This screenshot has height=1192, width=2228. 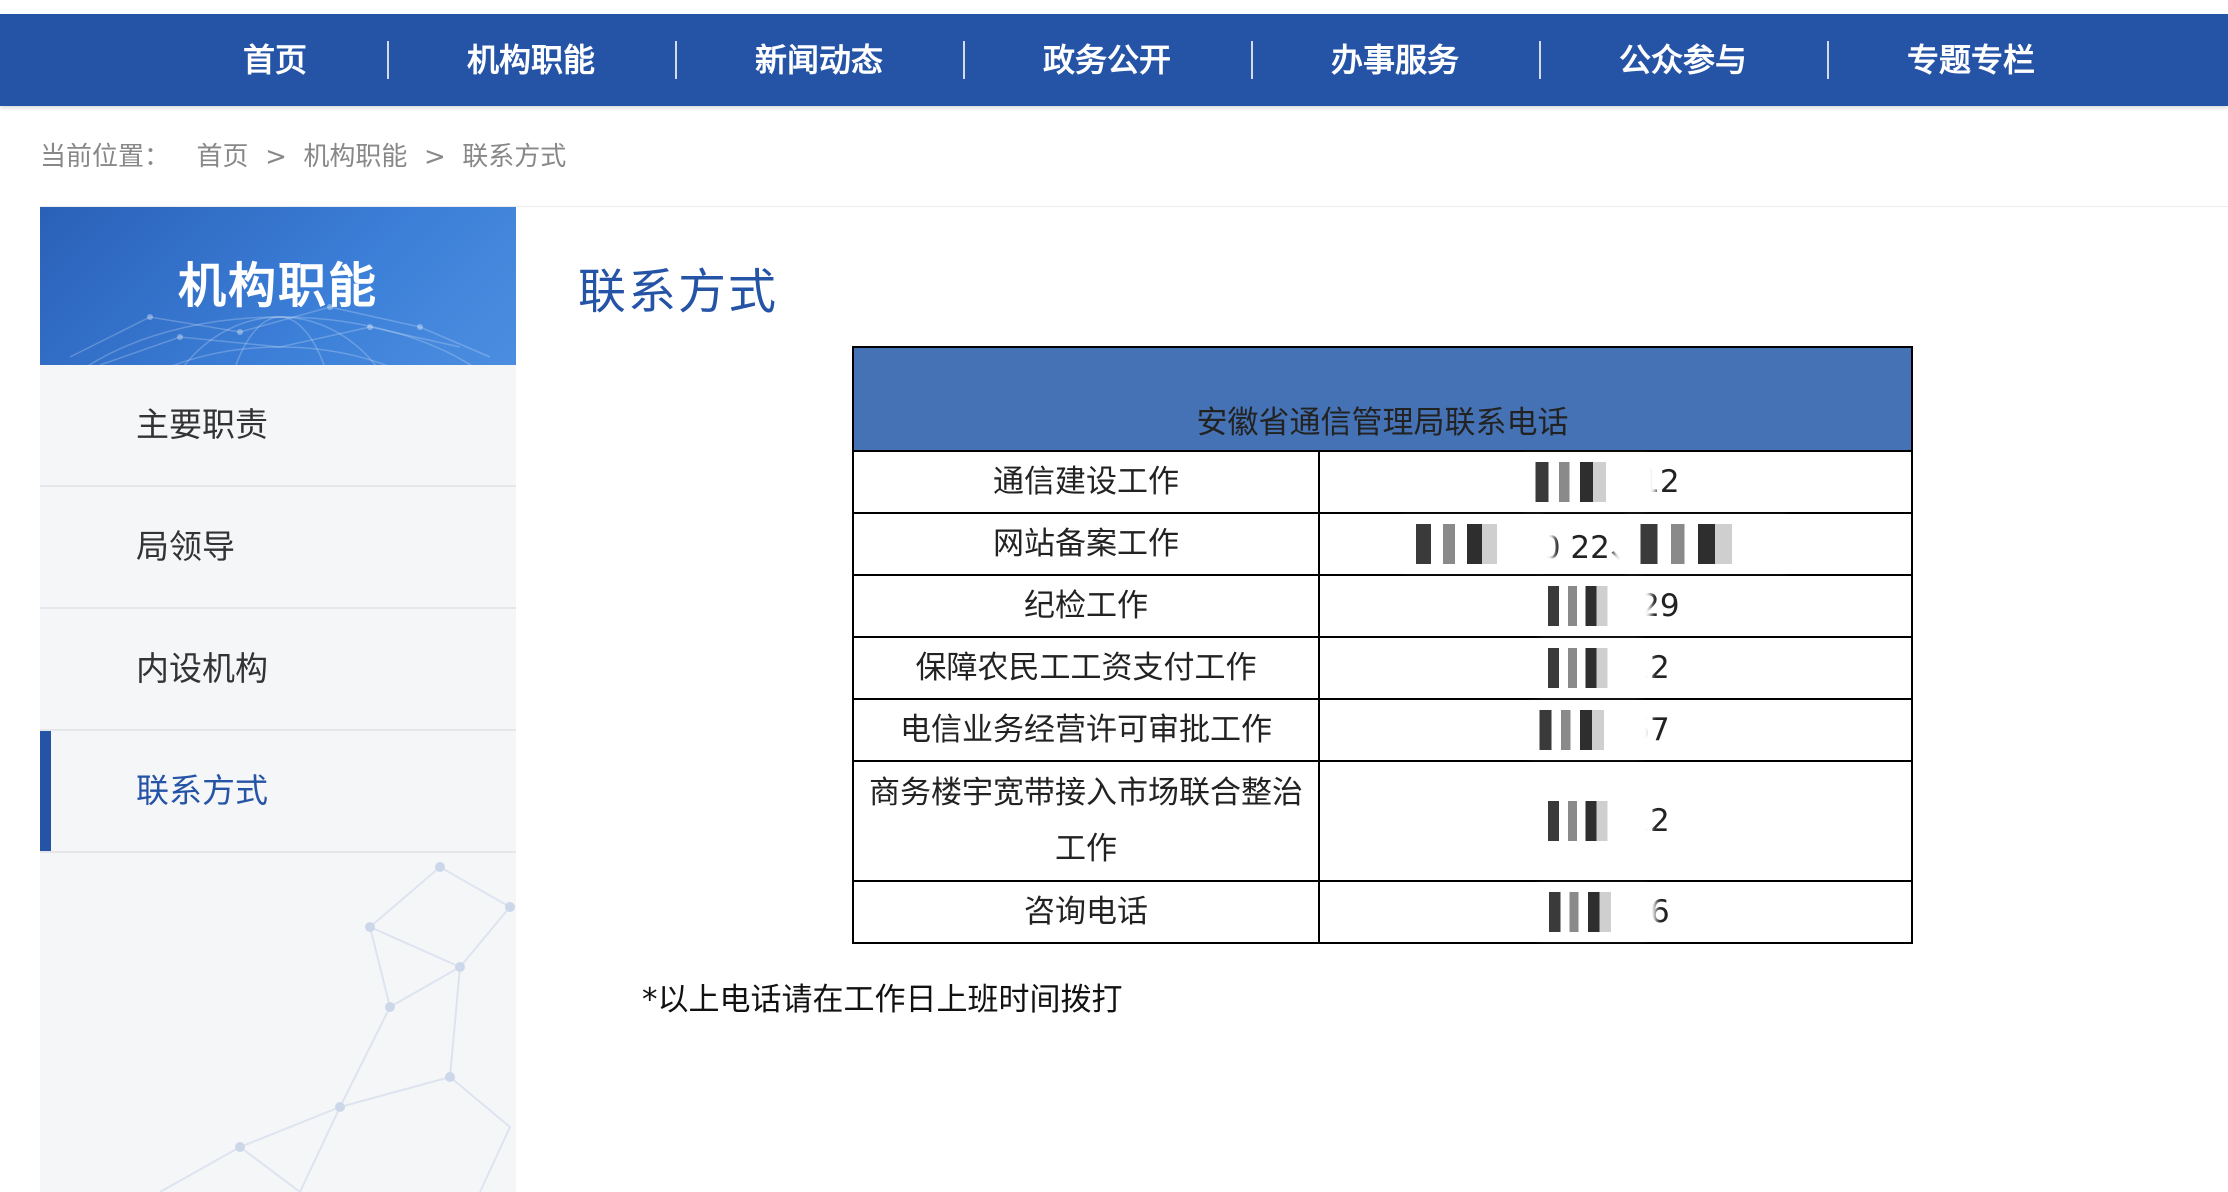 I want to click on nav-item-services: 办事服务, so click(x=1395, y=60).